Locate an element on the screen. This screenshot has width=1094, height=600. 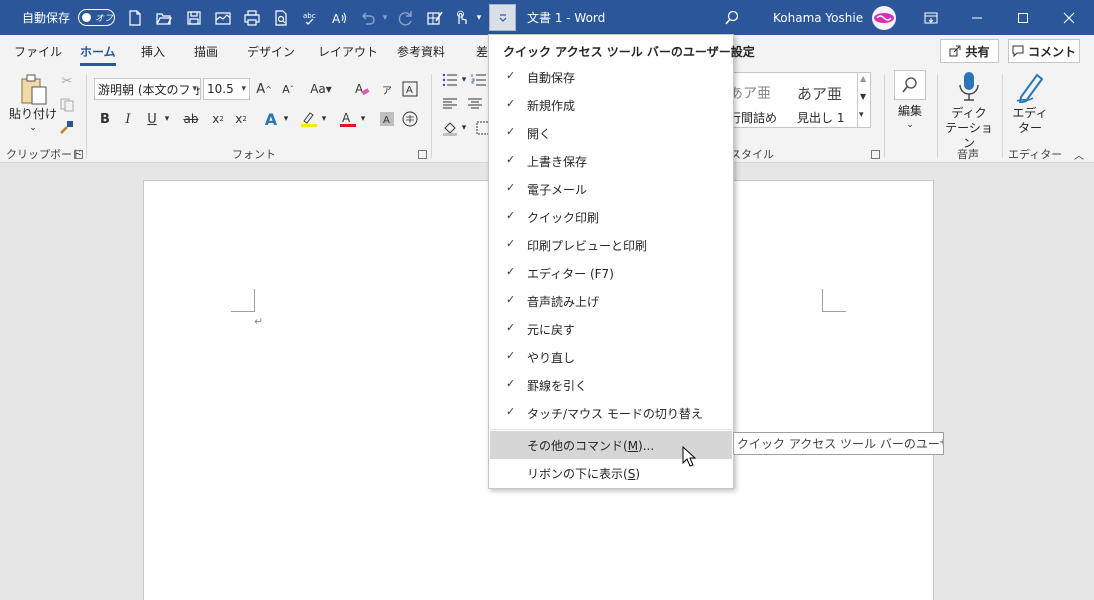
shading-dropdown-icon: ▾ is located at coordinates (464, 128).